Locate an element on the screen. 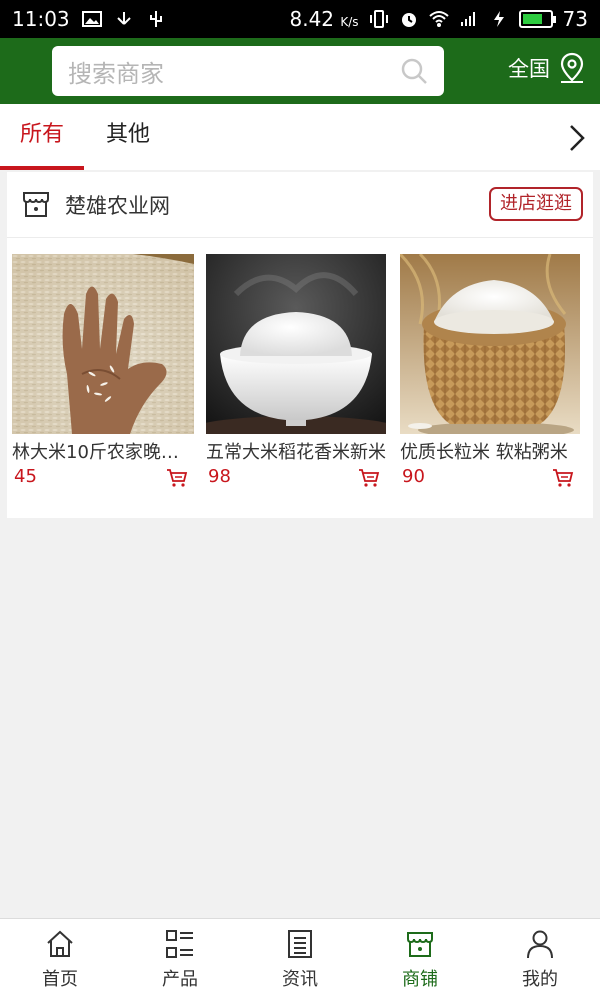 This screenshot has height=1000, width=600. price-row: 98 is located at coordinates (296, 477).